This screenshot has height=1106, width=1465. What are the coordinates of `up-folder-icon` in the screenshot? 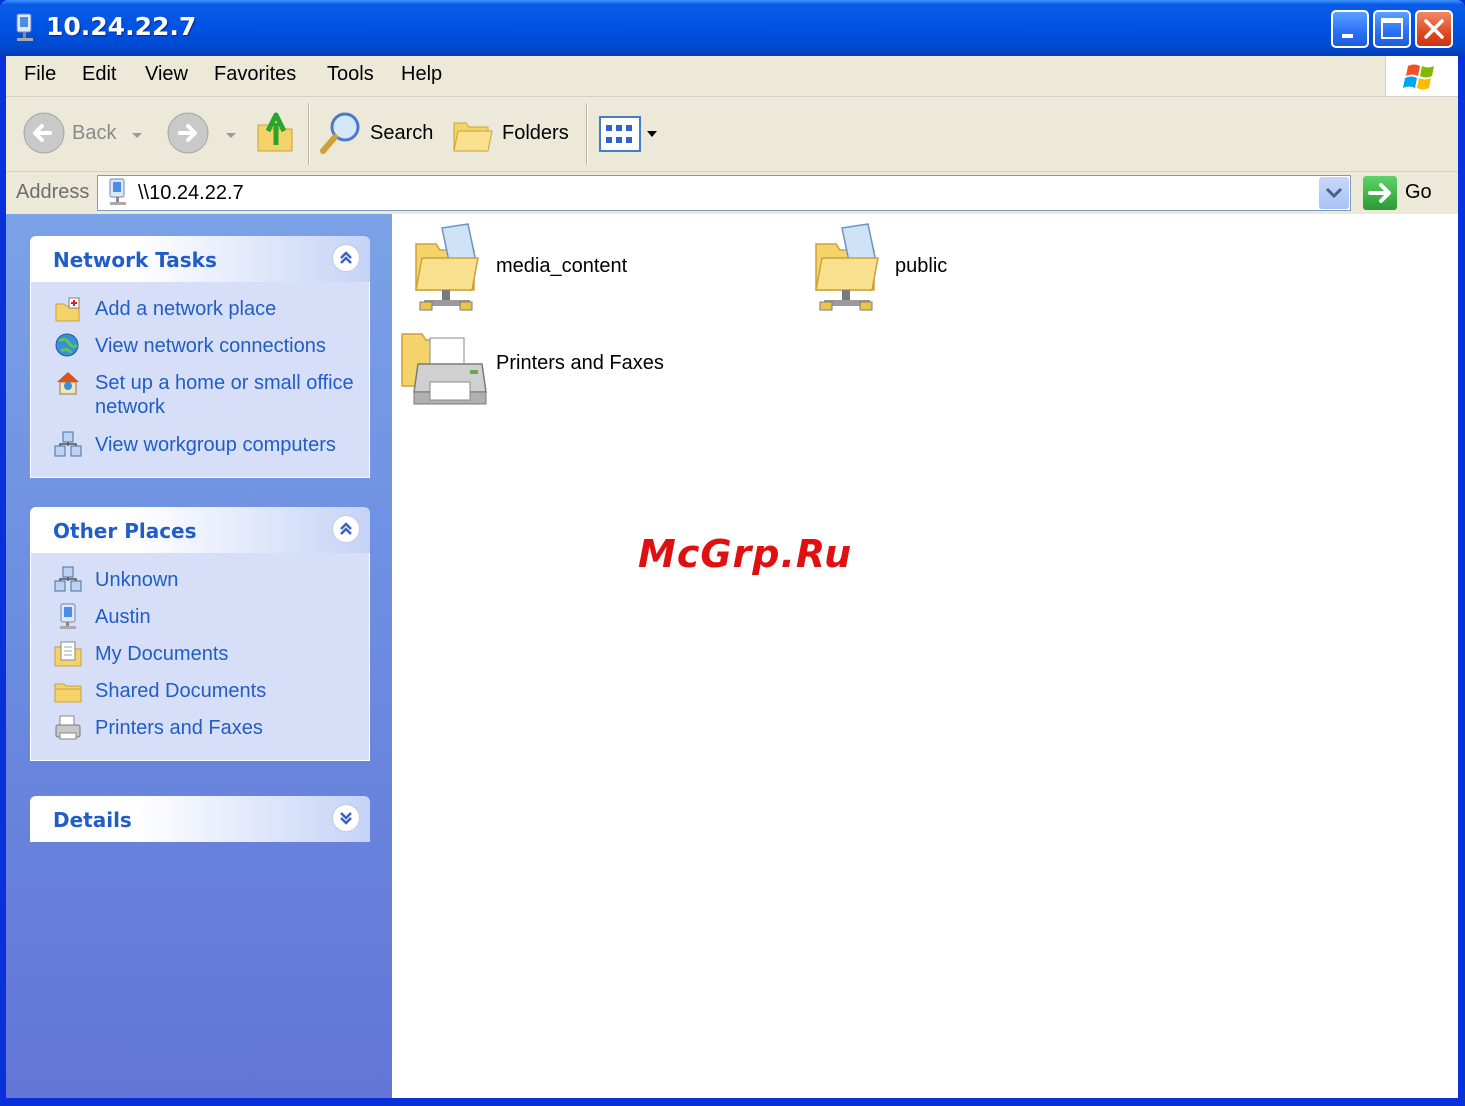 It's located at (275, 132).